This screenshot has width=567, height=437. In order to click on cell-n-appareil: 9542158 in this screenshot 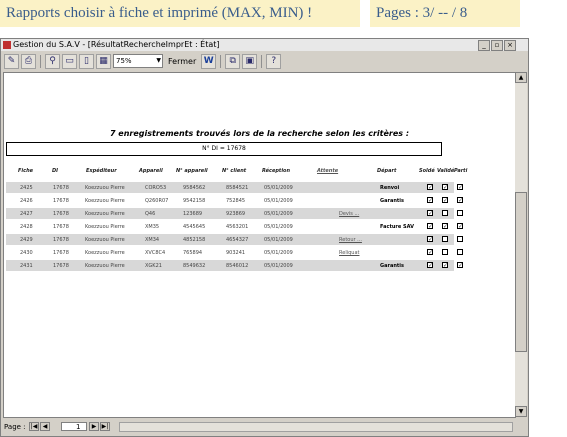, I will do `click(194, 201)`.